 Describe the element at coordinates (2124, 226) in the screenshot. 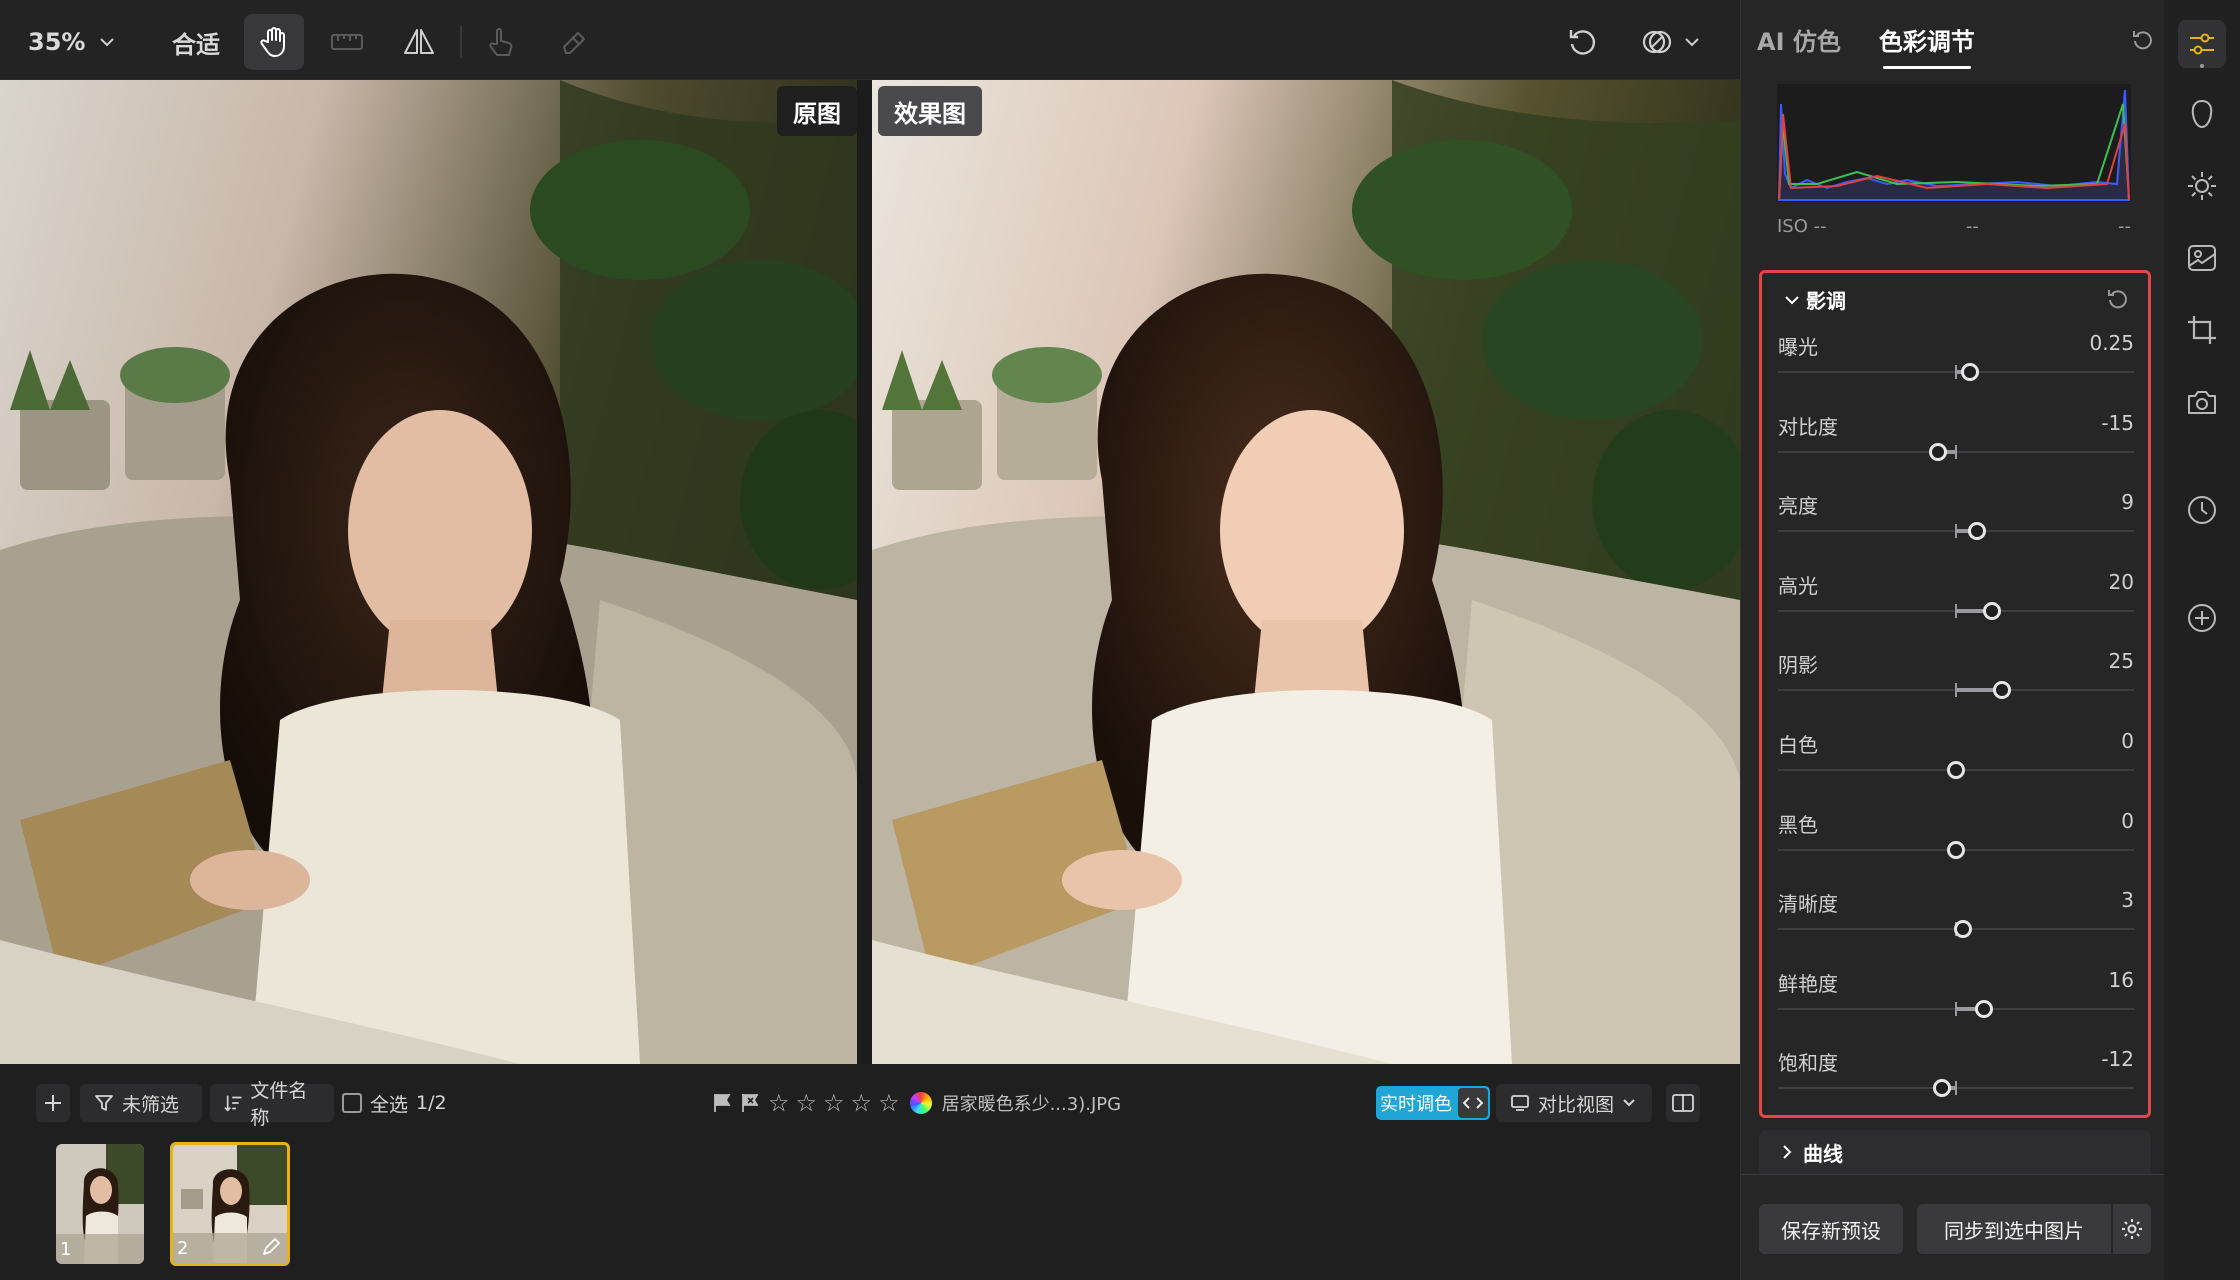

I see `exif-right: --` at that location.